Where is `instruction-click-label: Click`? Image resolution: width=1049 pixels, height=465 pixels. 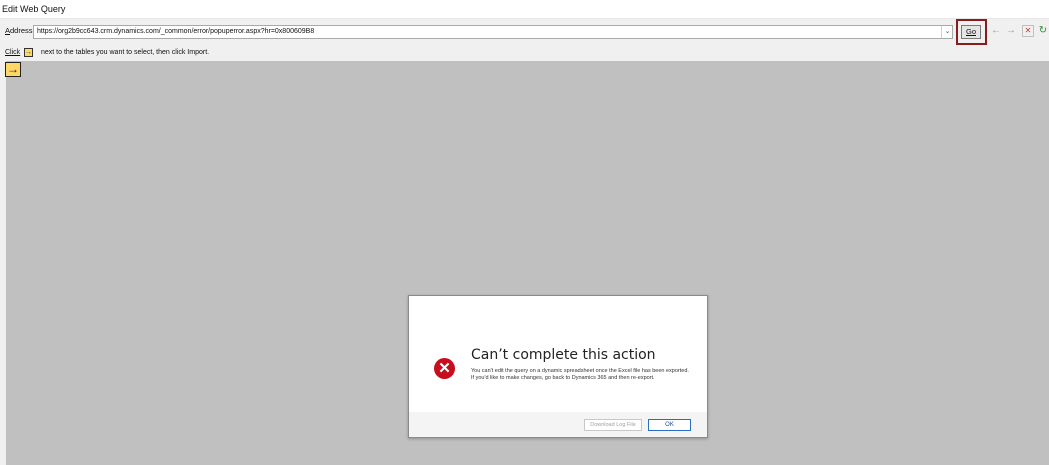
instruction-click-label: Click is located at coordinates (13, 52).